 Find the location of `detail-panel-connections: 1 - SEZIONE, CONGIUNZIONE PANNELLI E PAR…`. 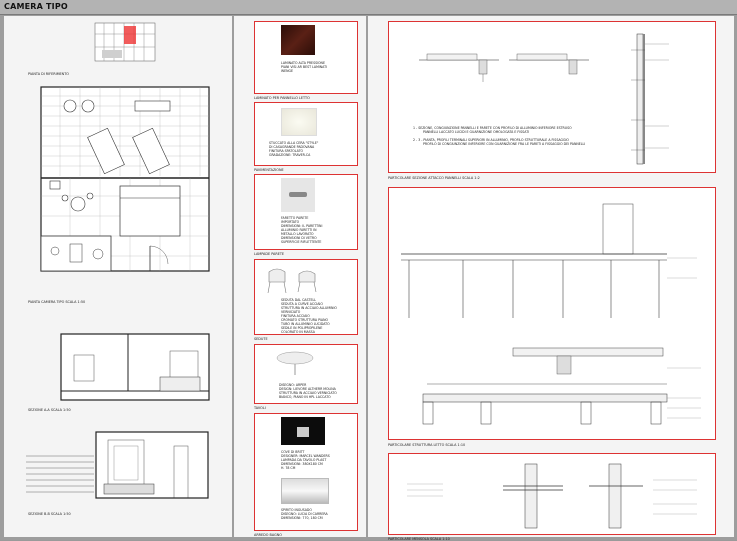

detail-panel-connections: 1 - SEZIONE, CONGIUNZIONE PANNELLI E PAR… is located at coordinates (552, 97).